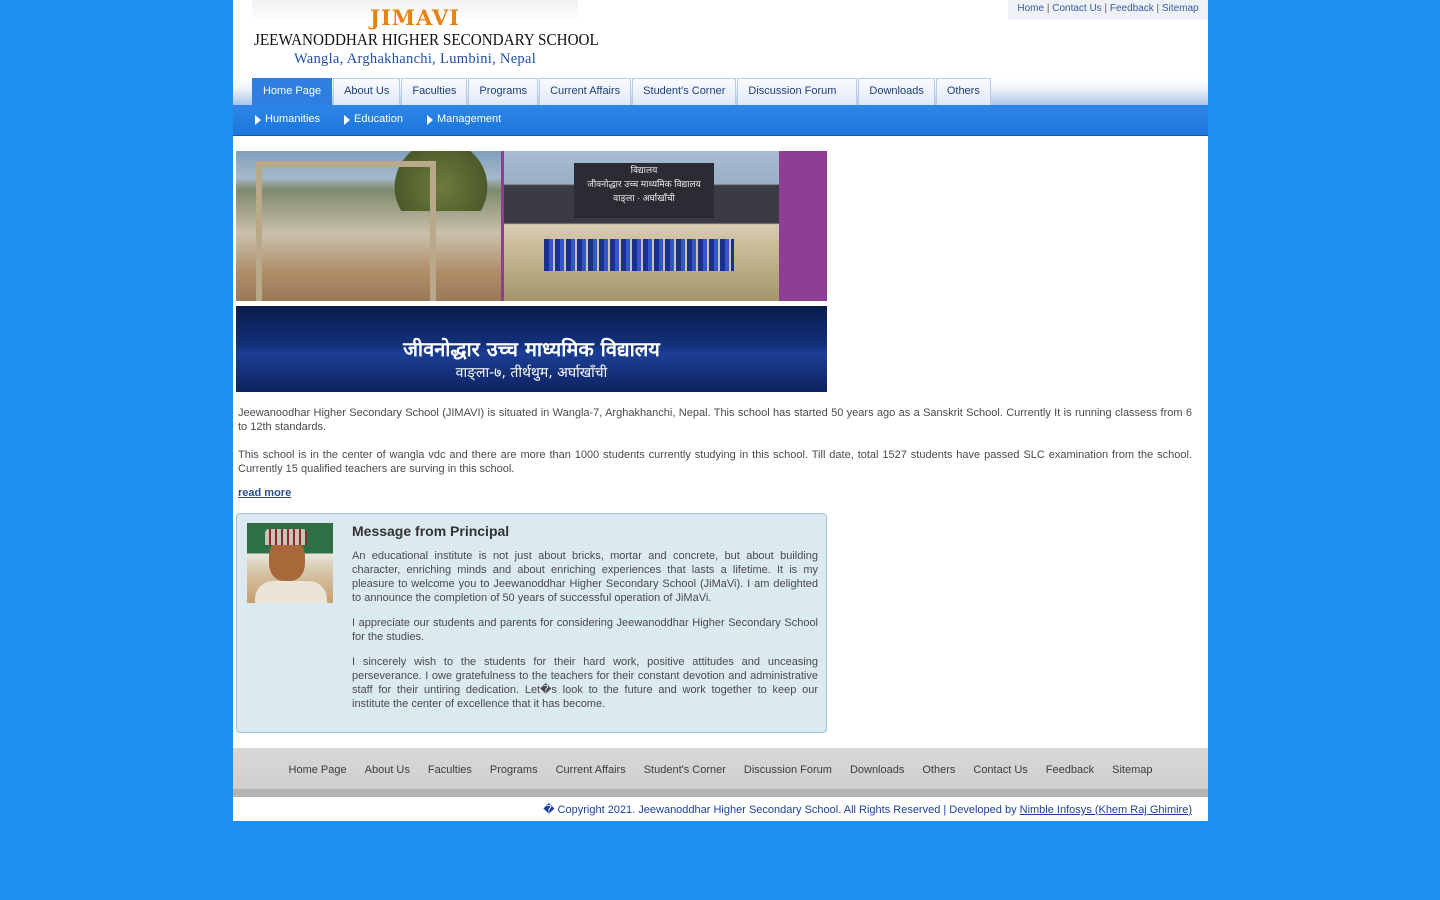 The image size is (1440, 900). I want to click on principal-shirt, so click(291, 592).